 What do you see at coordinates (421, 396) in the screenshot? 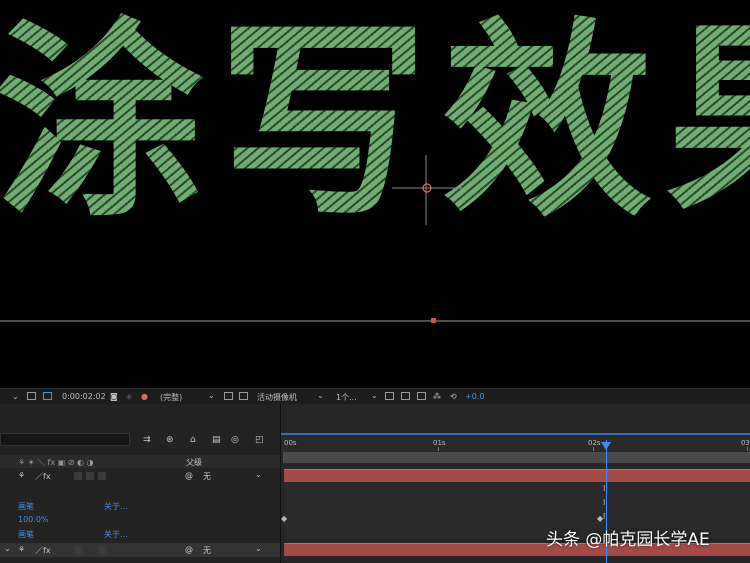
I see `timeline-icon` at bounding box center [421, 396].